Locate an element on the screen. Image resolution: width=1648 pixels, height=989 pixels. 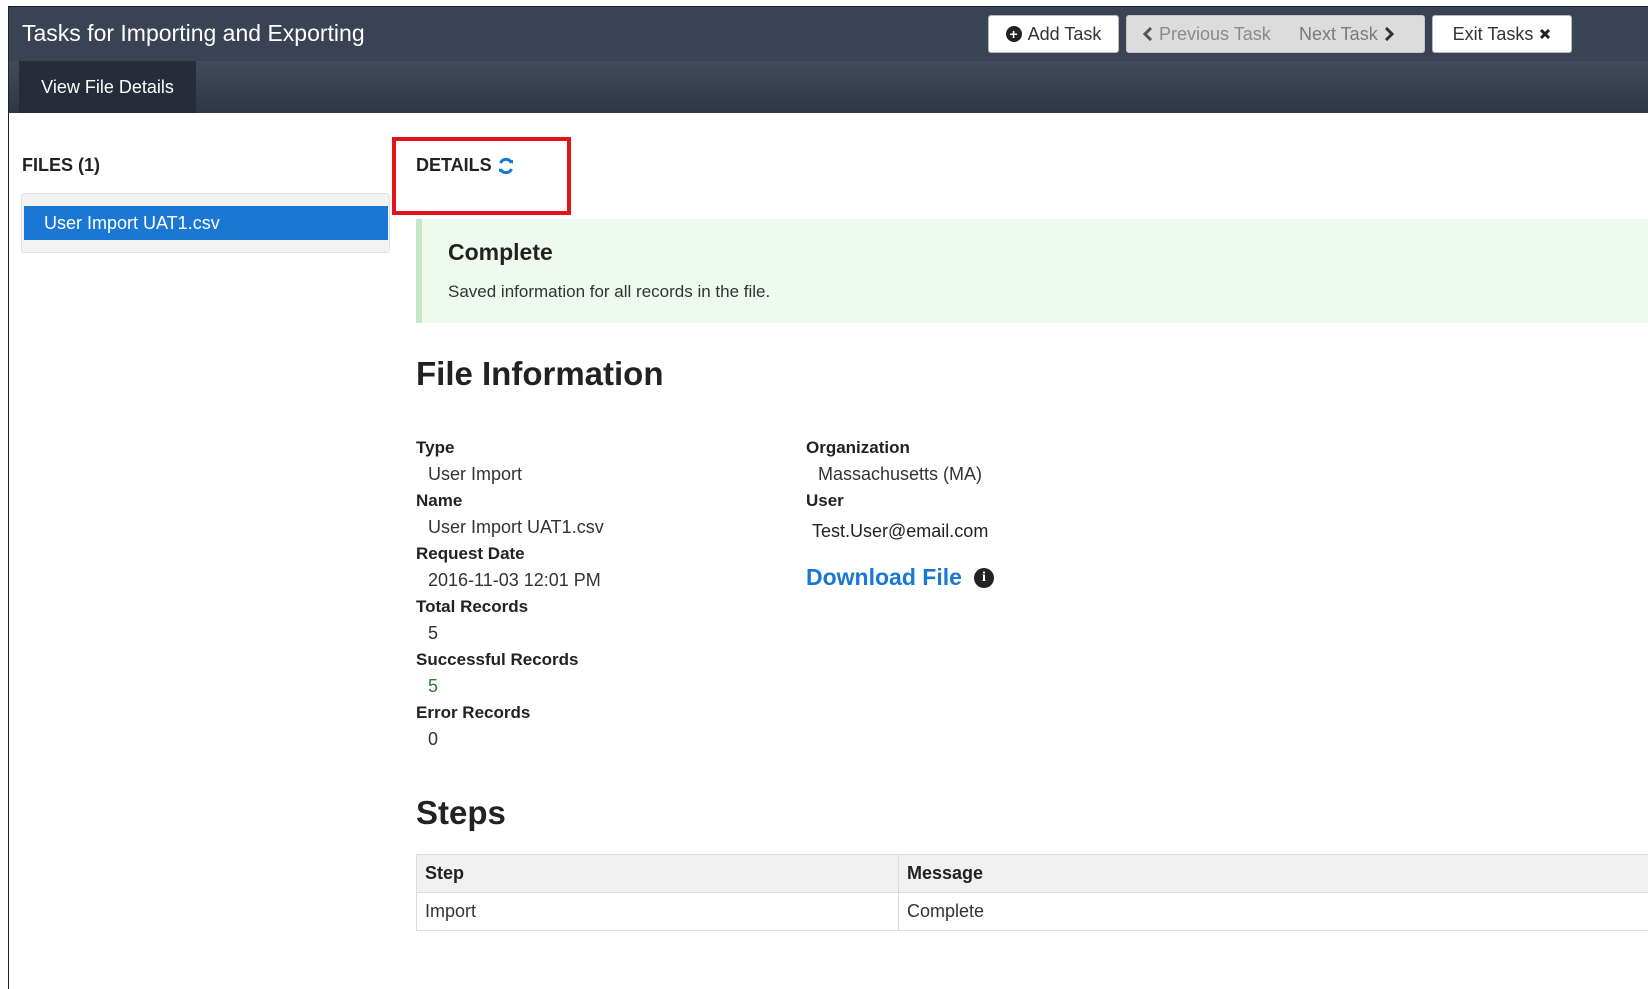
table-header-row: Step Message is located at coordinates (1032, 873).